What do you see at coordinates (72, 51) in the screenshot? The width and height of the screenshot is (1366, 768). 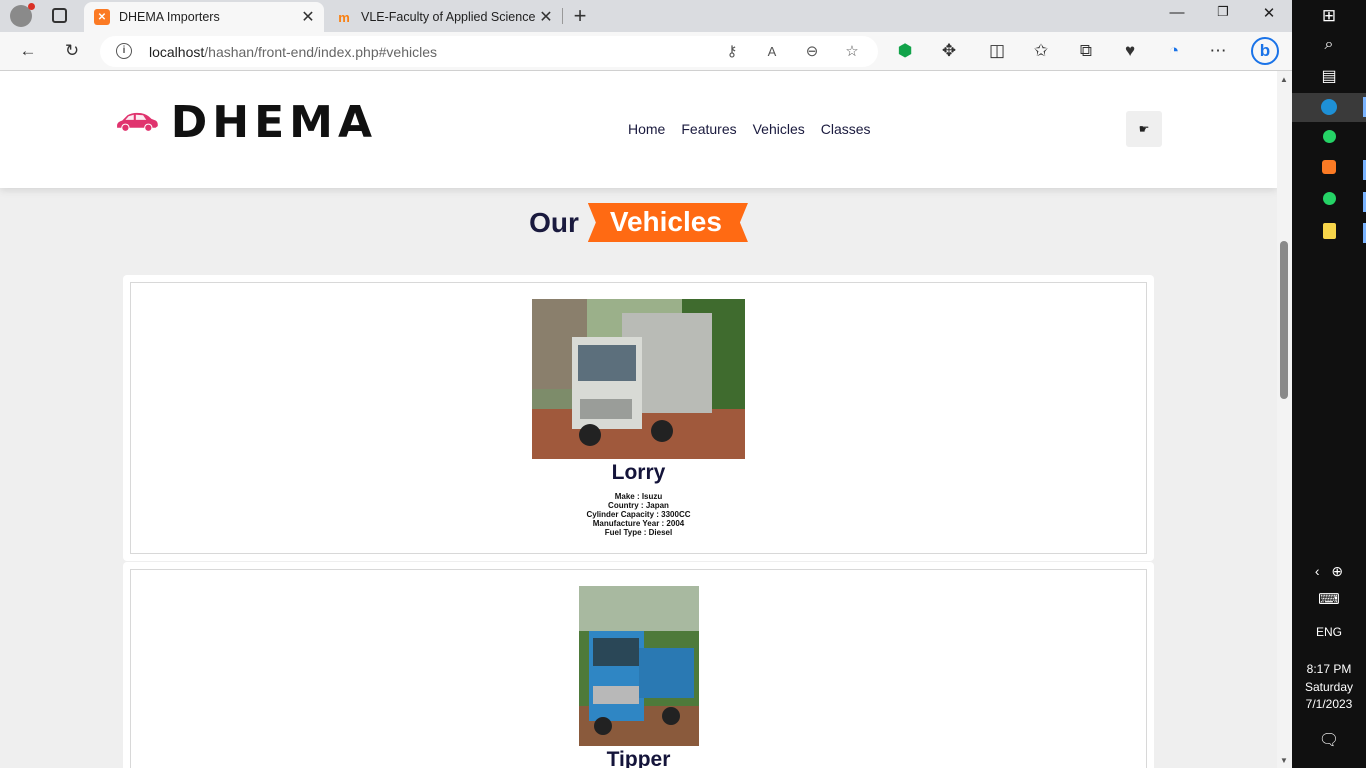 I see `refresh-icon: ↻` at bounding box center [72, 51].